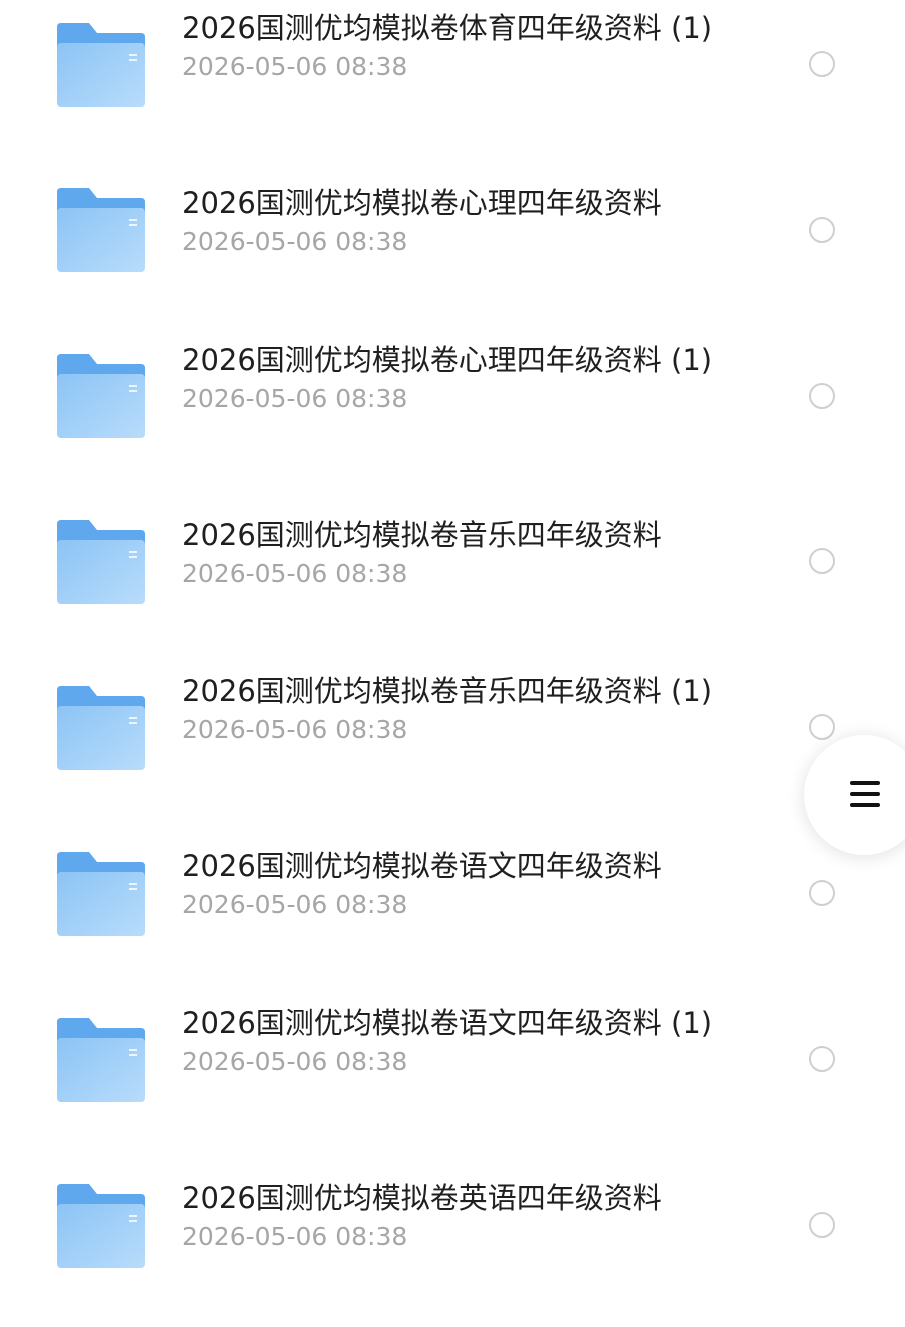  I want to click on list-item: 2026国测优均模拟卷语文四年级资料 (1) 2026-05-06 08:38, so click(452, 1078).